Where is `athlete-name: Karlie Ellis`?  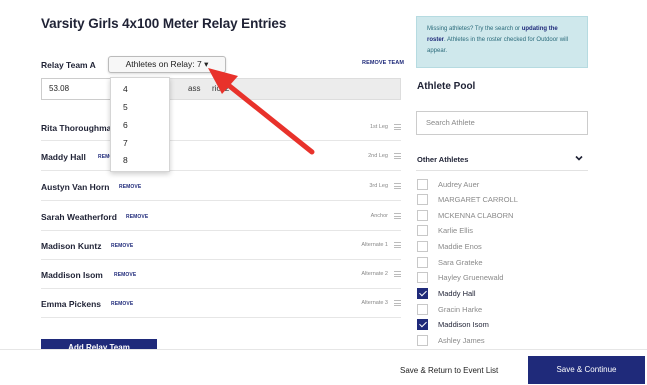 athlete-name: Karlie Ellis is located at coordinates (456, 230).